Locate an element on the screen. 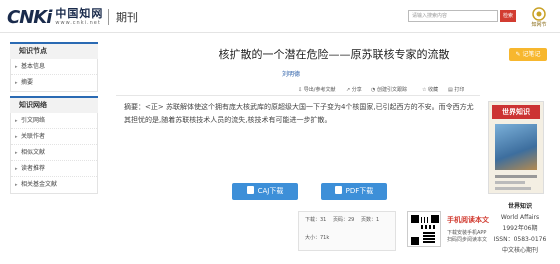  cnki-logo: CNKi 中国知网 www.cnki.net is located at coordinates (55, 17).